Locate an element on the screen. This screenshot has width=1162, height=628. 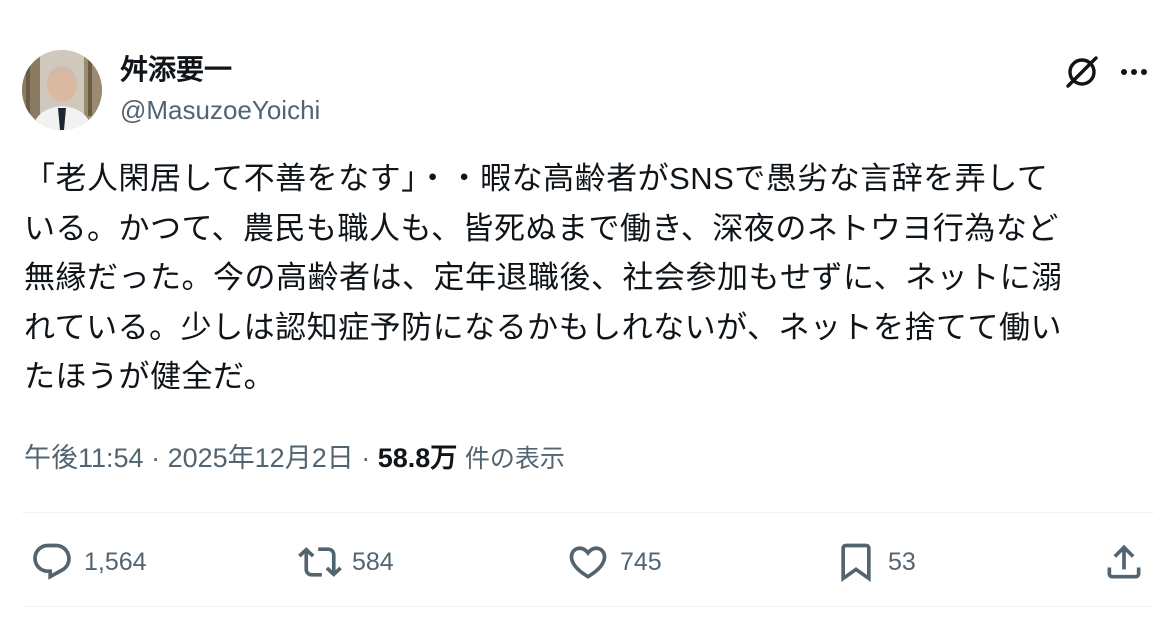
share-button is located at coordinates (1124, 562).